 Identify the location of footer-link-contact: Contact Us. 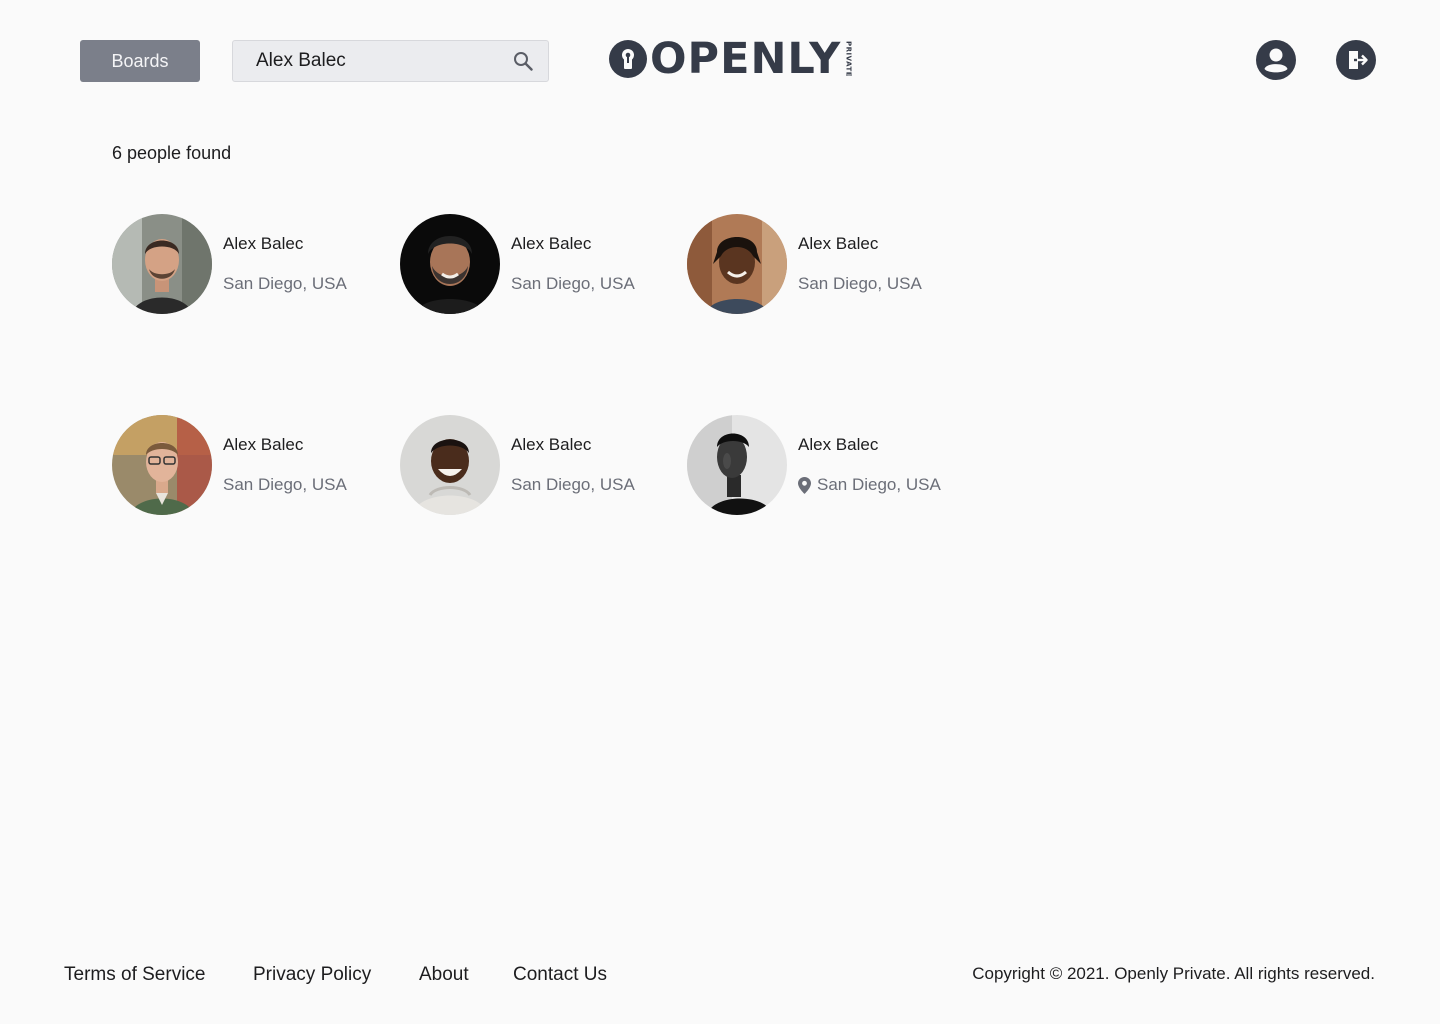
(560, 975).